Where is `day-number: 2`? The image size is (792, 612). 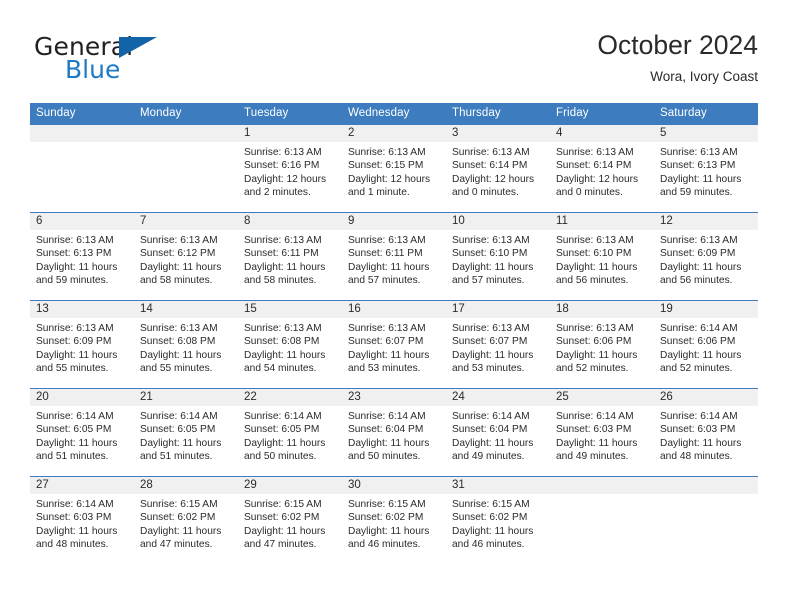
day-number: 2 is located at coordinates (394, 133).